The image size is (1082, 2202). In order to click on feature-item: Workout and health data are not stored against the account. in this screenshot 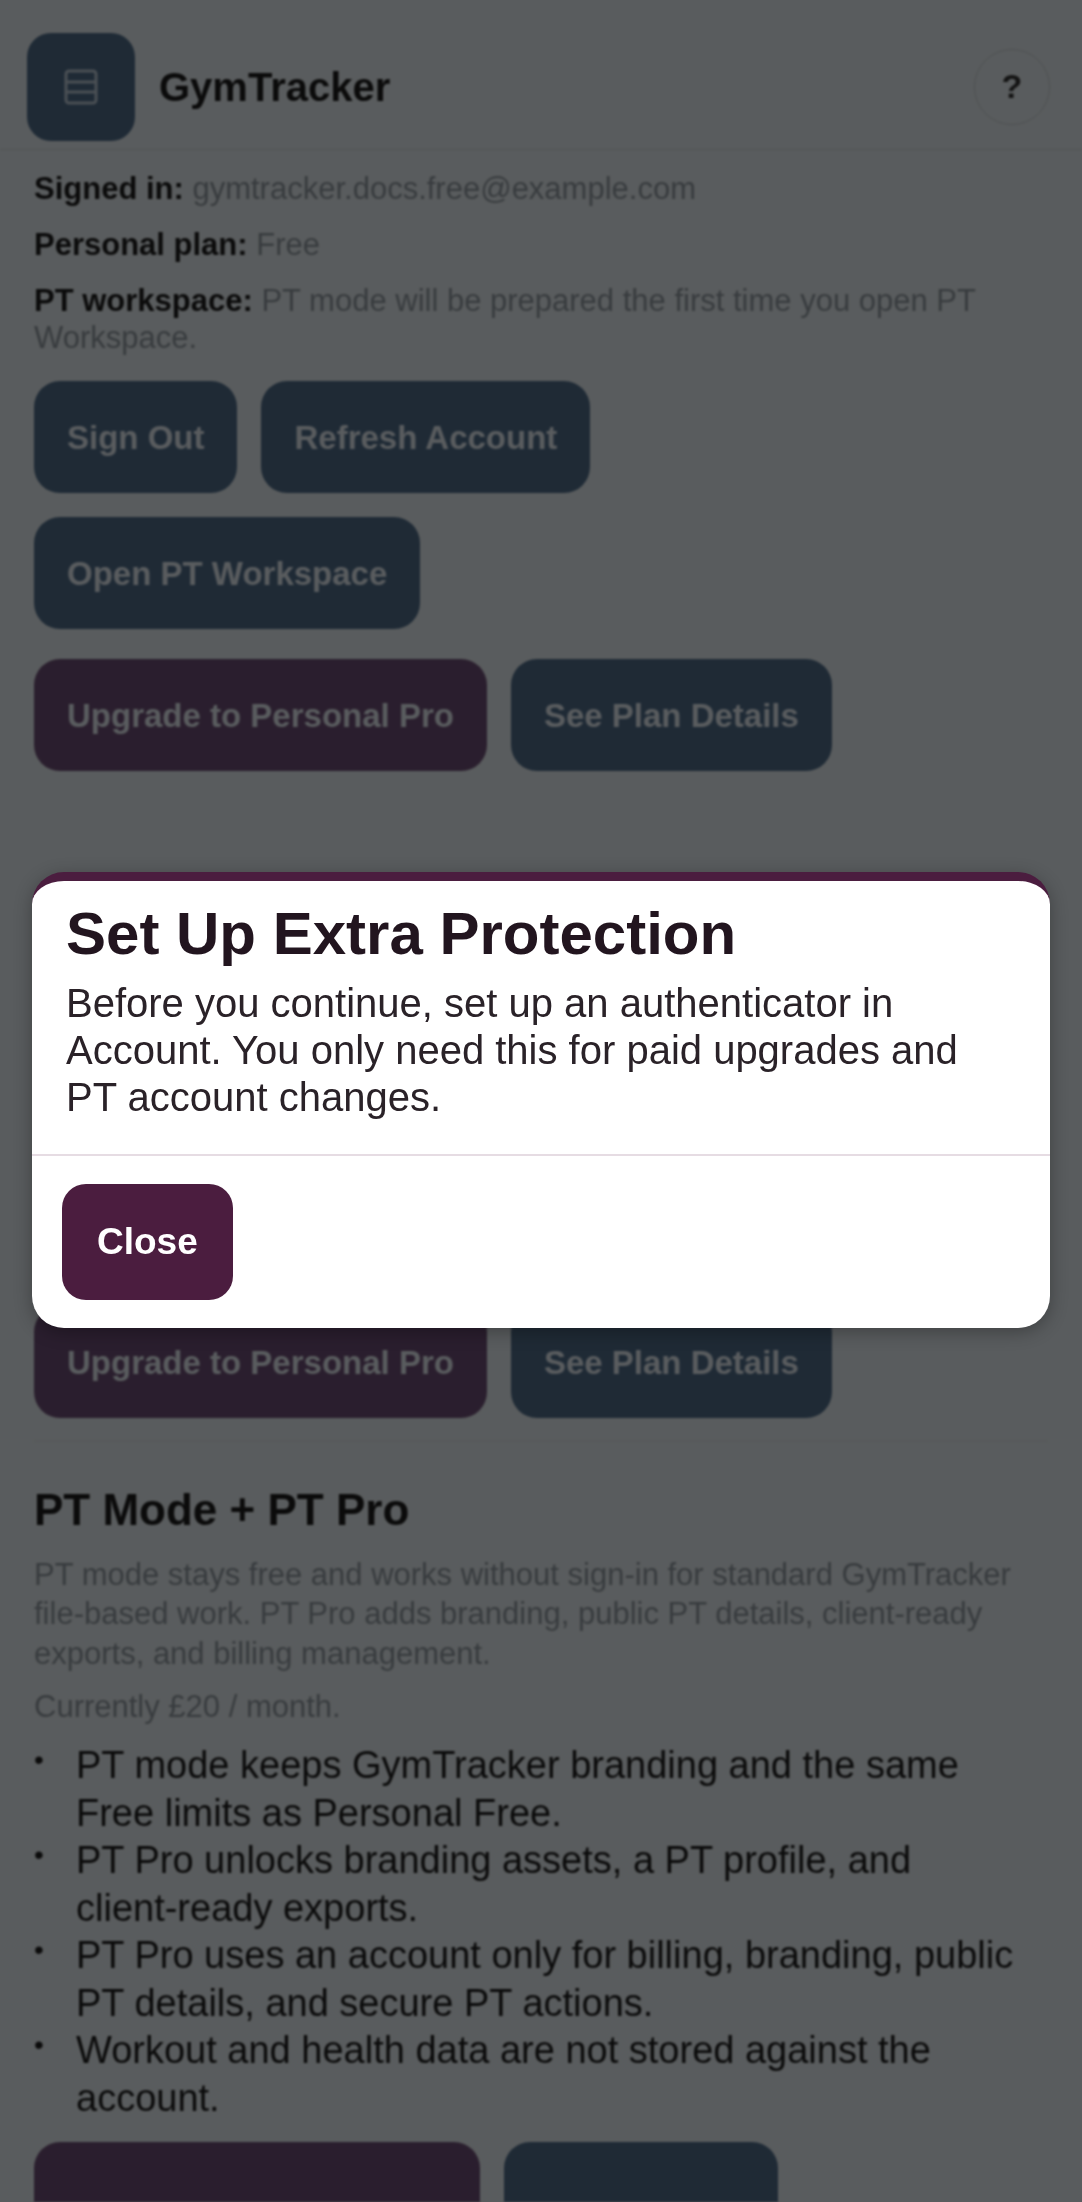, I will do `click(504, 2074)`.